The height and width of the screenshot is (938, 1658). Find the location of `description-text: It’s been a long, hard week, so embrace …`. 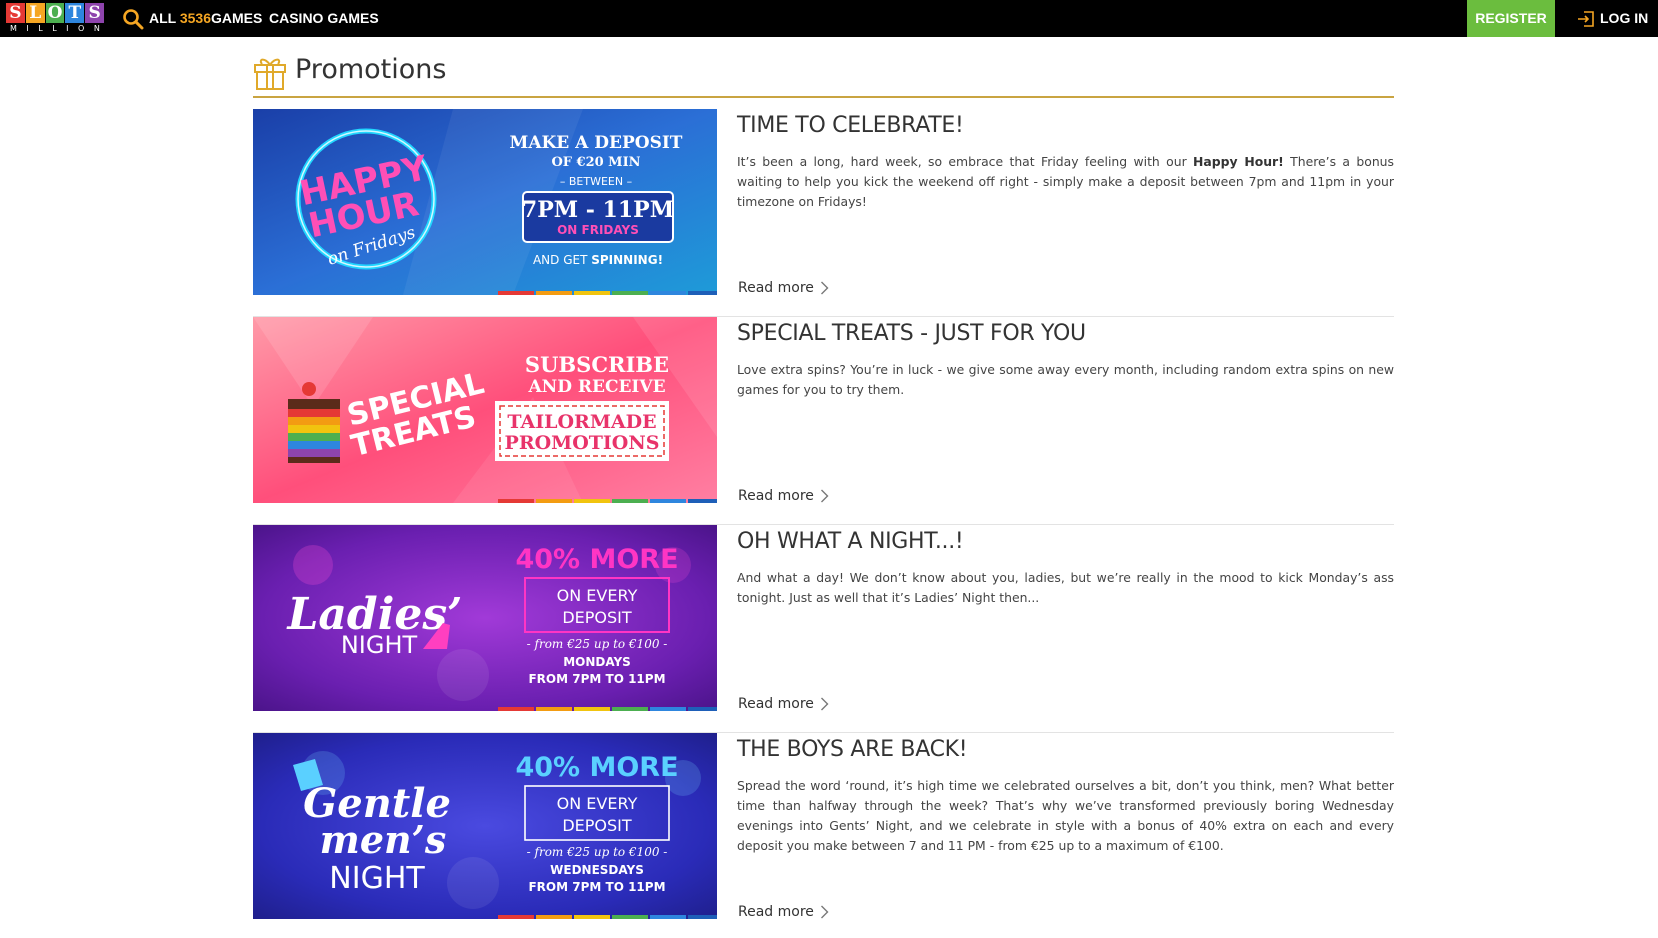

description-text: It’s been a long, hard week, so embrace … is located at coordinates (965, 161).